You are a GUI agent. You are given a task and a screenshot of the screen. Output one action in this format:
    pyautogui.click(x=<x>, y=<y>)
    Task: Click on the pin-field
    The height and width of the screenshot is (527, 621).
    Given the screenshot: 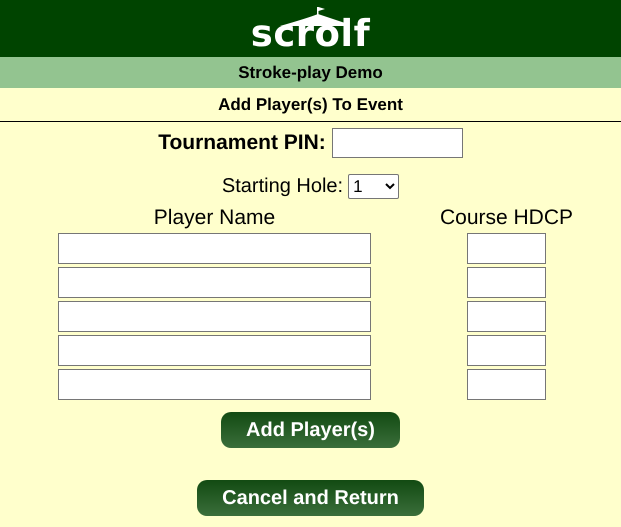 What is the action you would take?
    pyautogui.click(x=397, y=143)
    